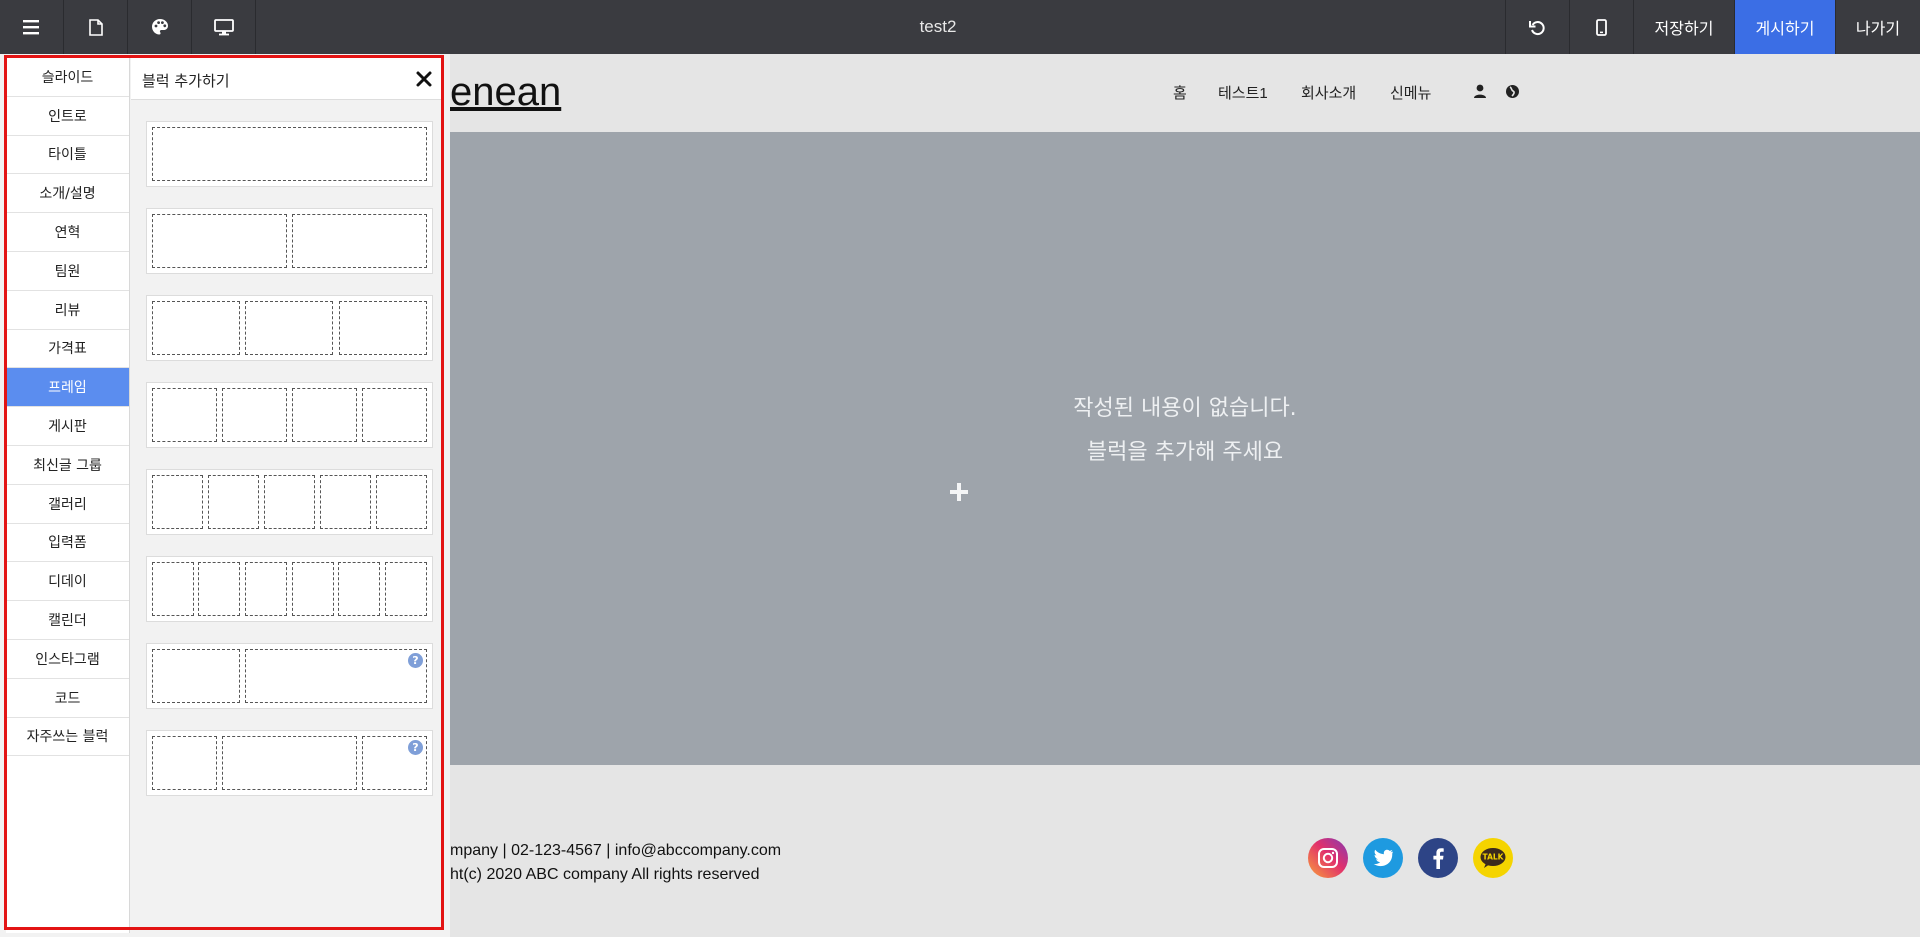  What do you see at coordinates (1512, 91) in the screenshot?
I see `globe-icon` at bounding box center [1512, 91].